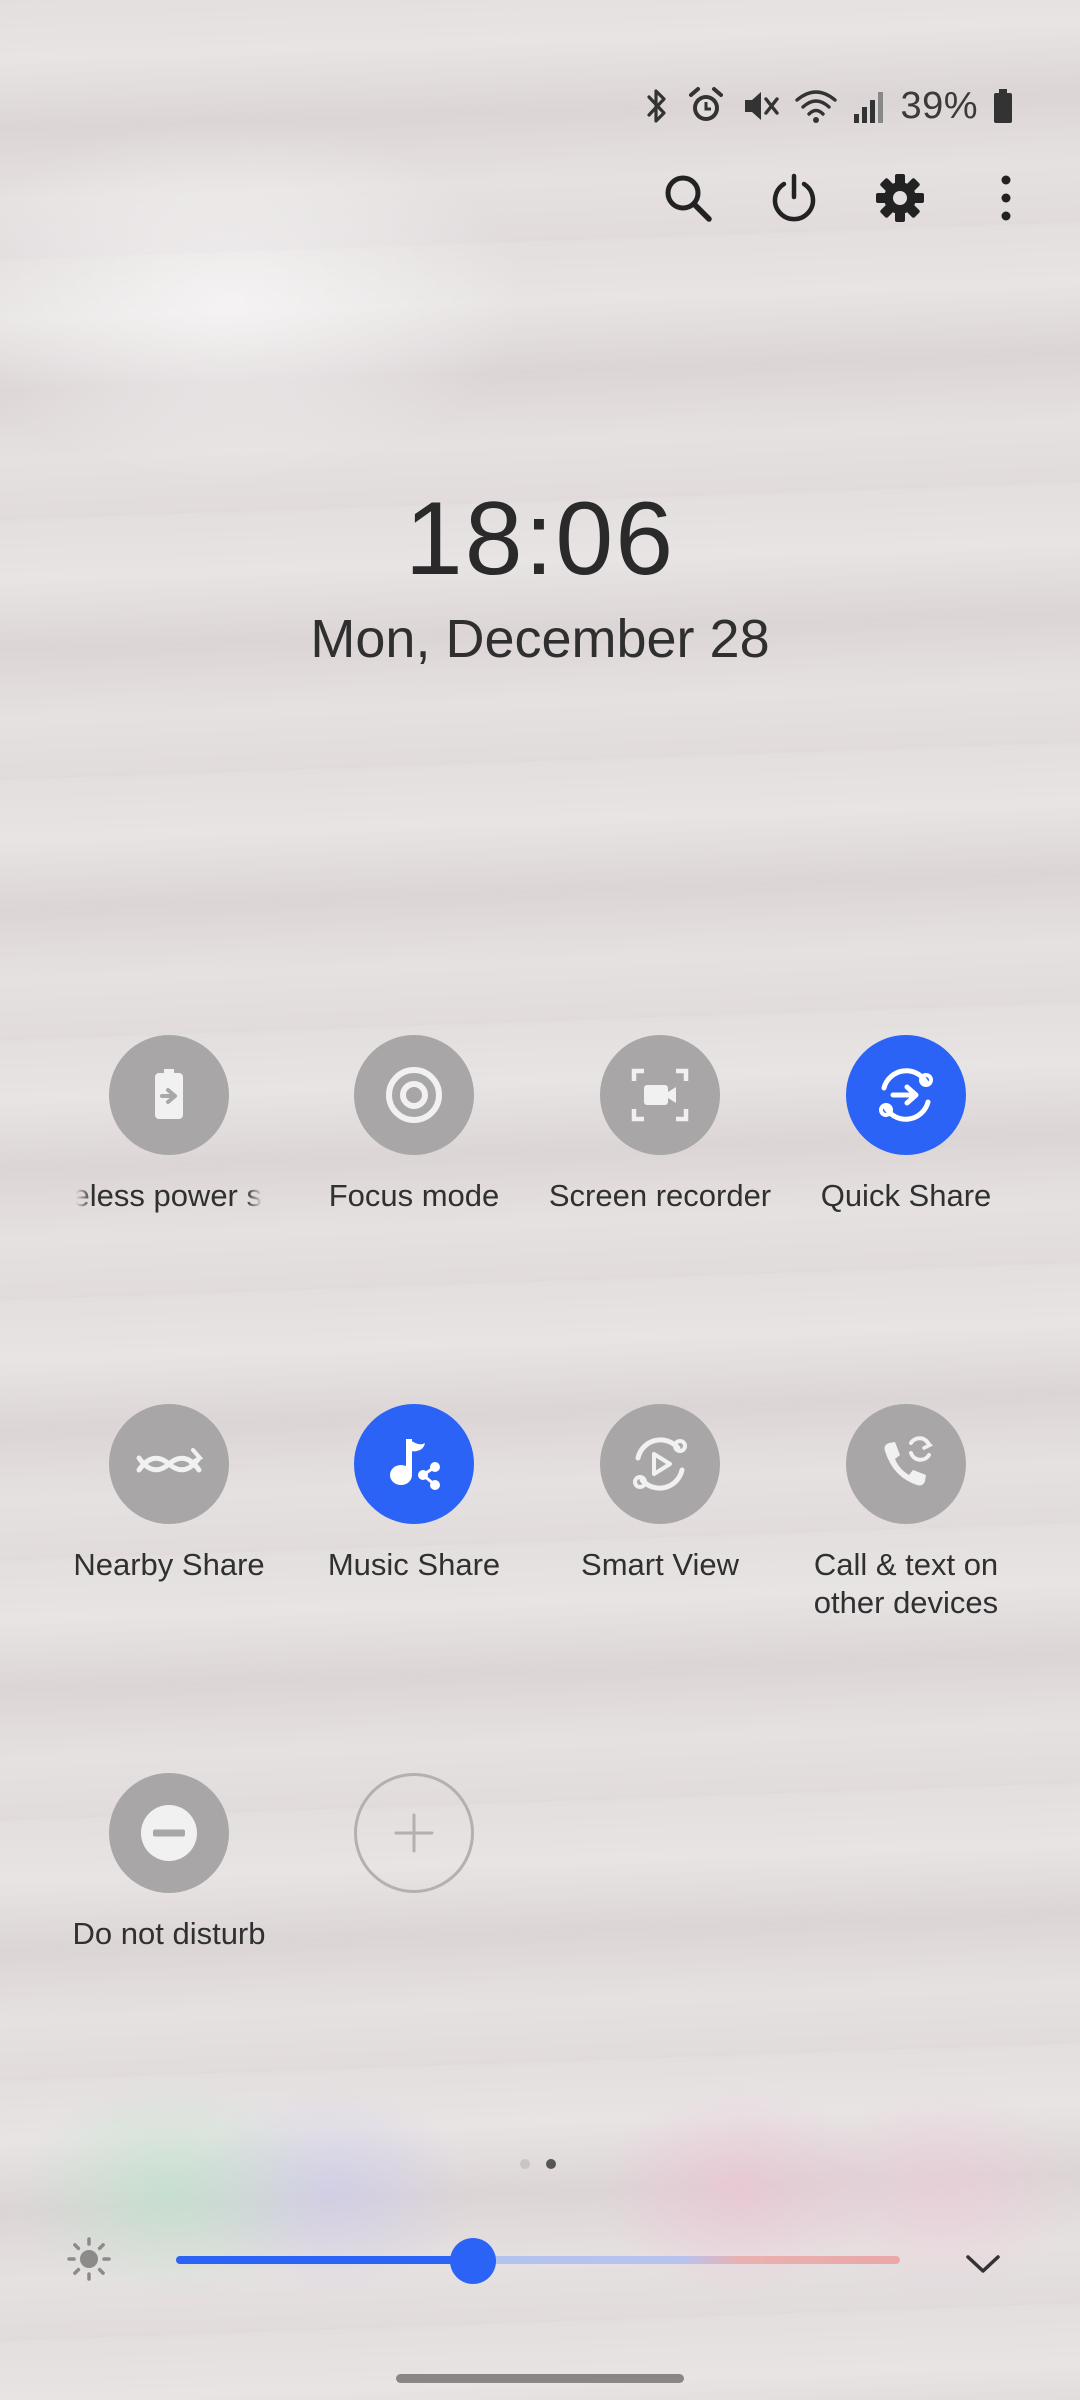 This screenshot has height=2400, width=1080. Describe the element at coordinates (939, 105) in the screenshot. I see `battery-percent: 39%` at that location.